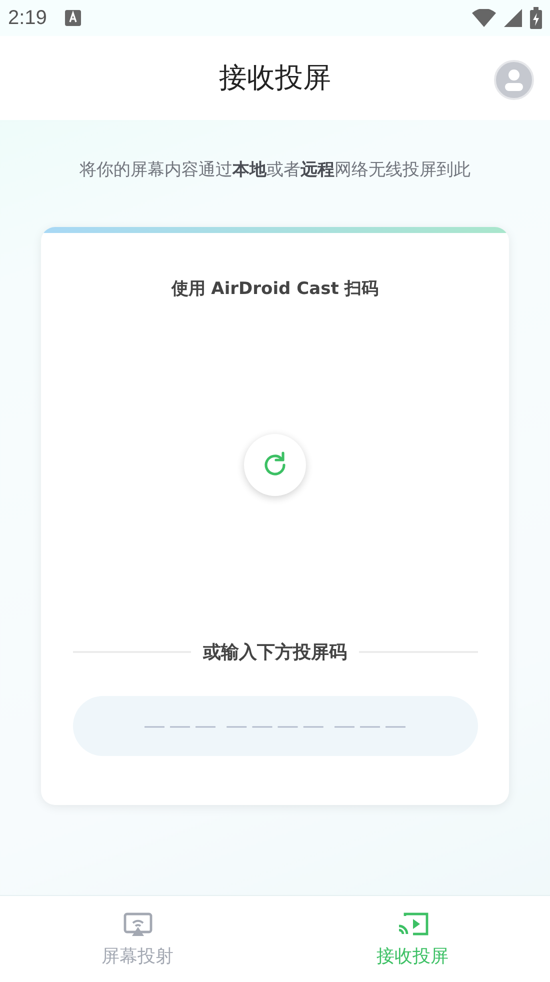 This screenshot has height=982, width=550. I want to click on divider-label: 或输入下方投屏码, so click(275, 652).